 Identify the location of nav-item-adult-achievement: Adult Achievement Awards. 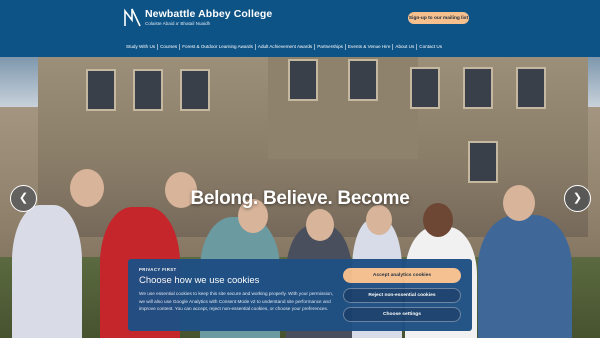
(286, 46).